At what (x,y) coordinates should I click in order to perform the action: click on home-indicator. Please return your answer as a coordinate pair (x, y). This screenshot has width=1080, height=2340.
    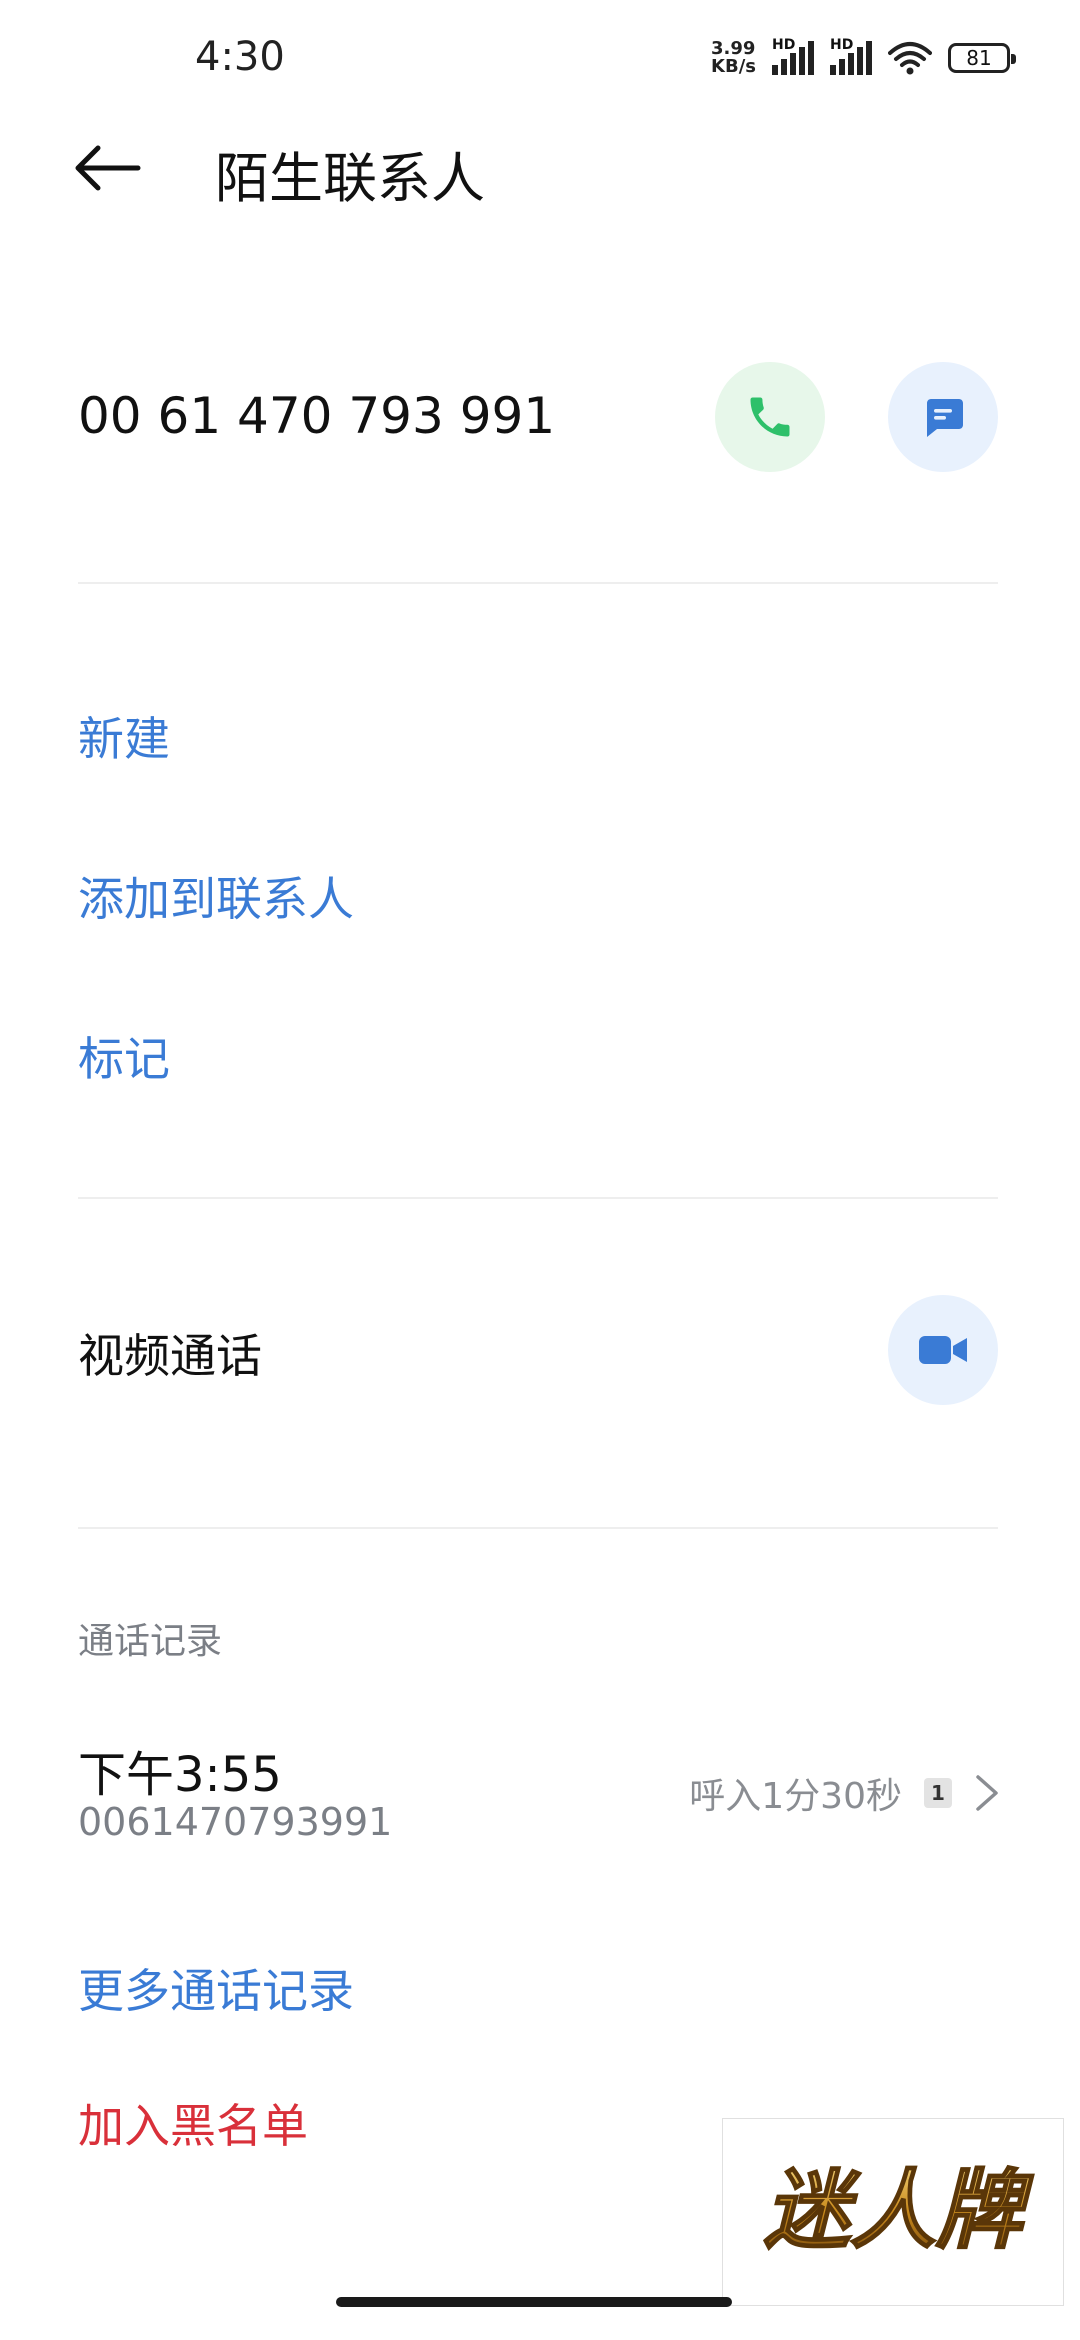
    Looking at the image, I should click on (534, 2302).